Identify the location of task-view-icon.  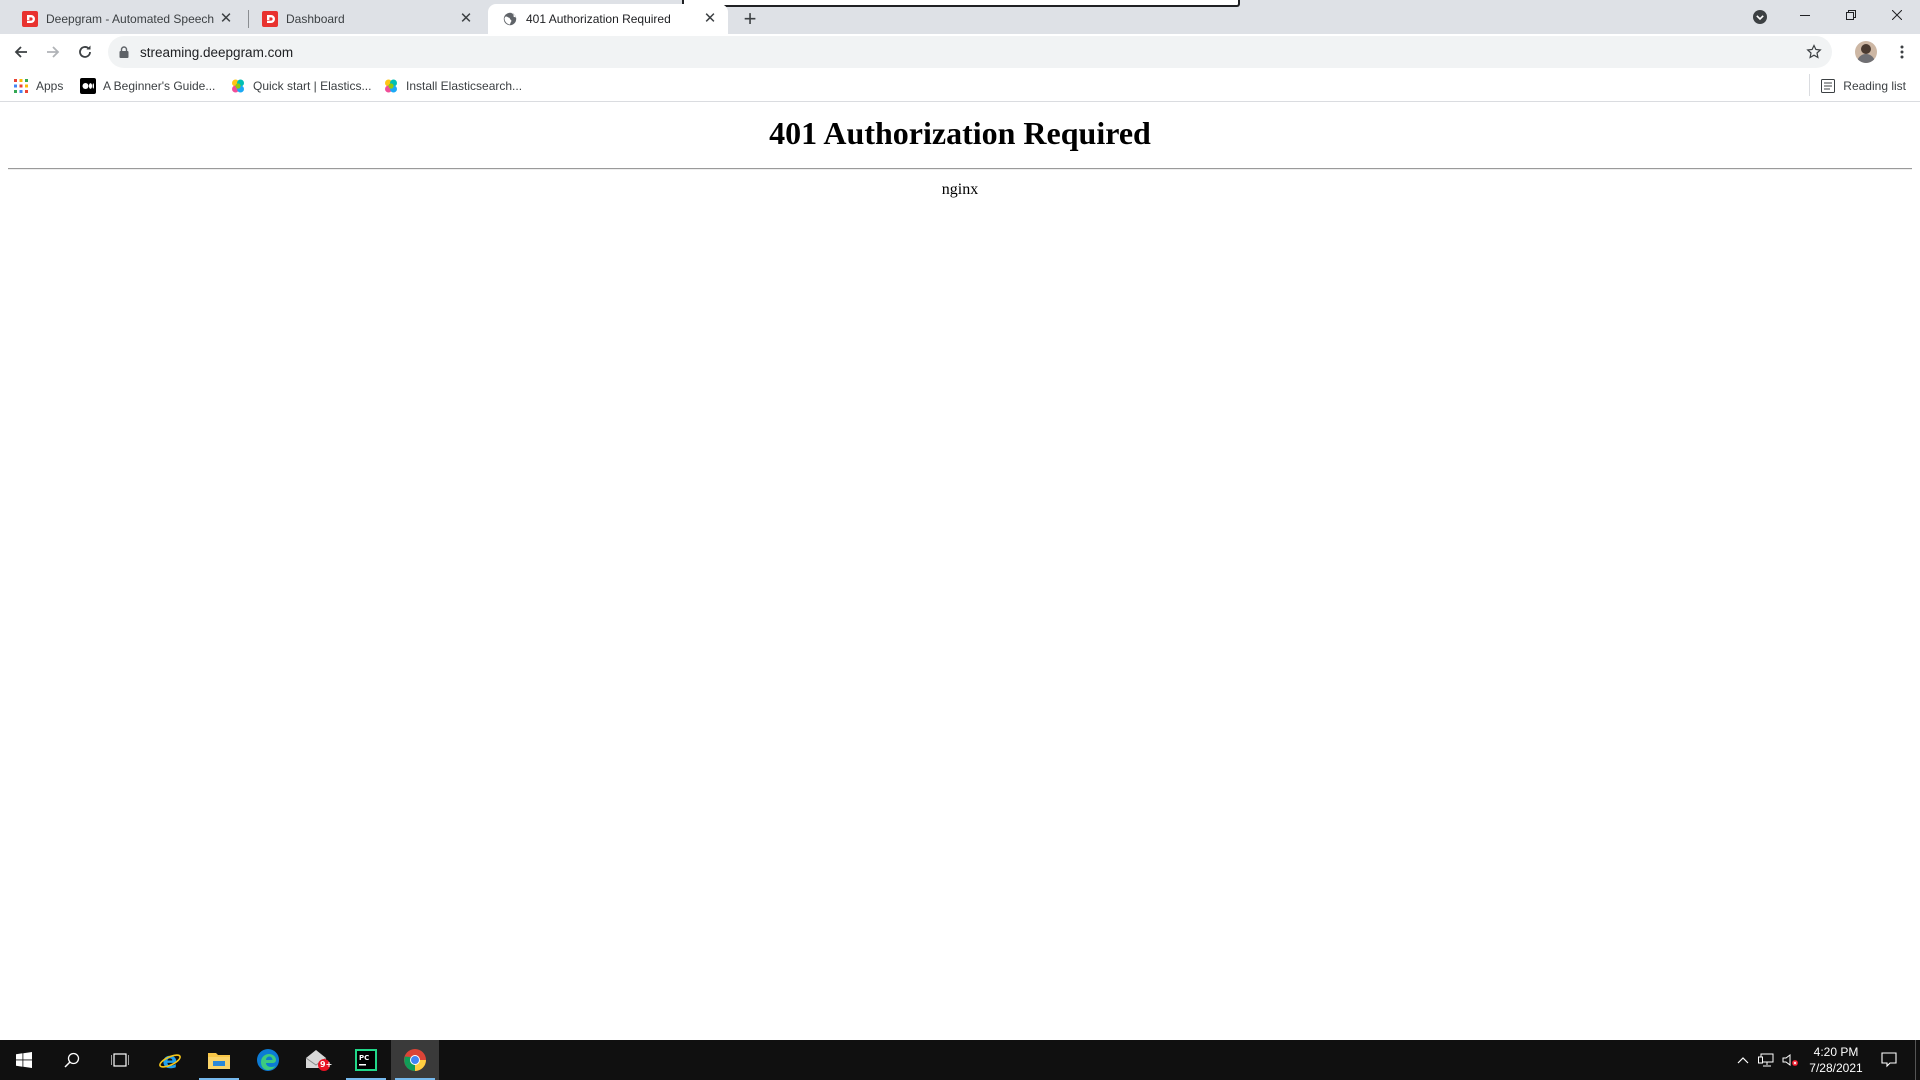
(120, 1060).